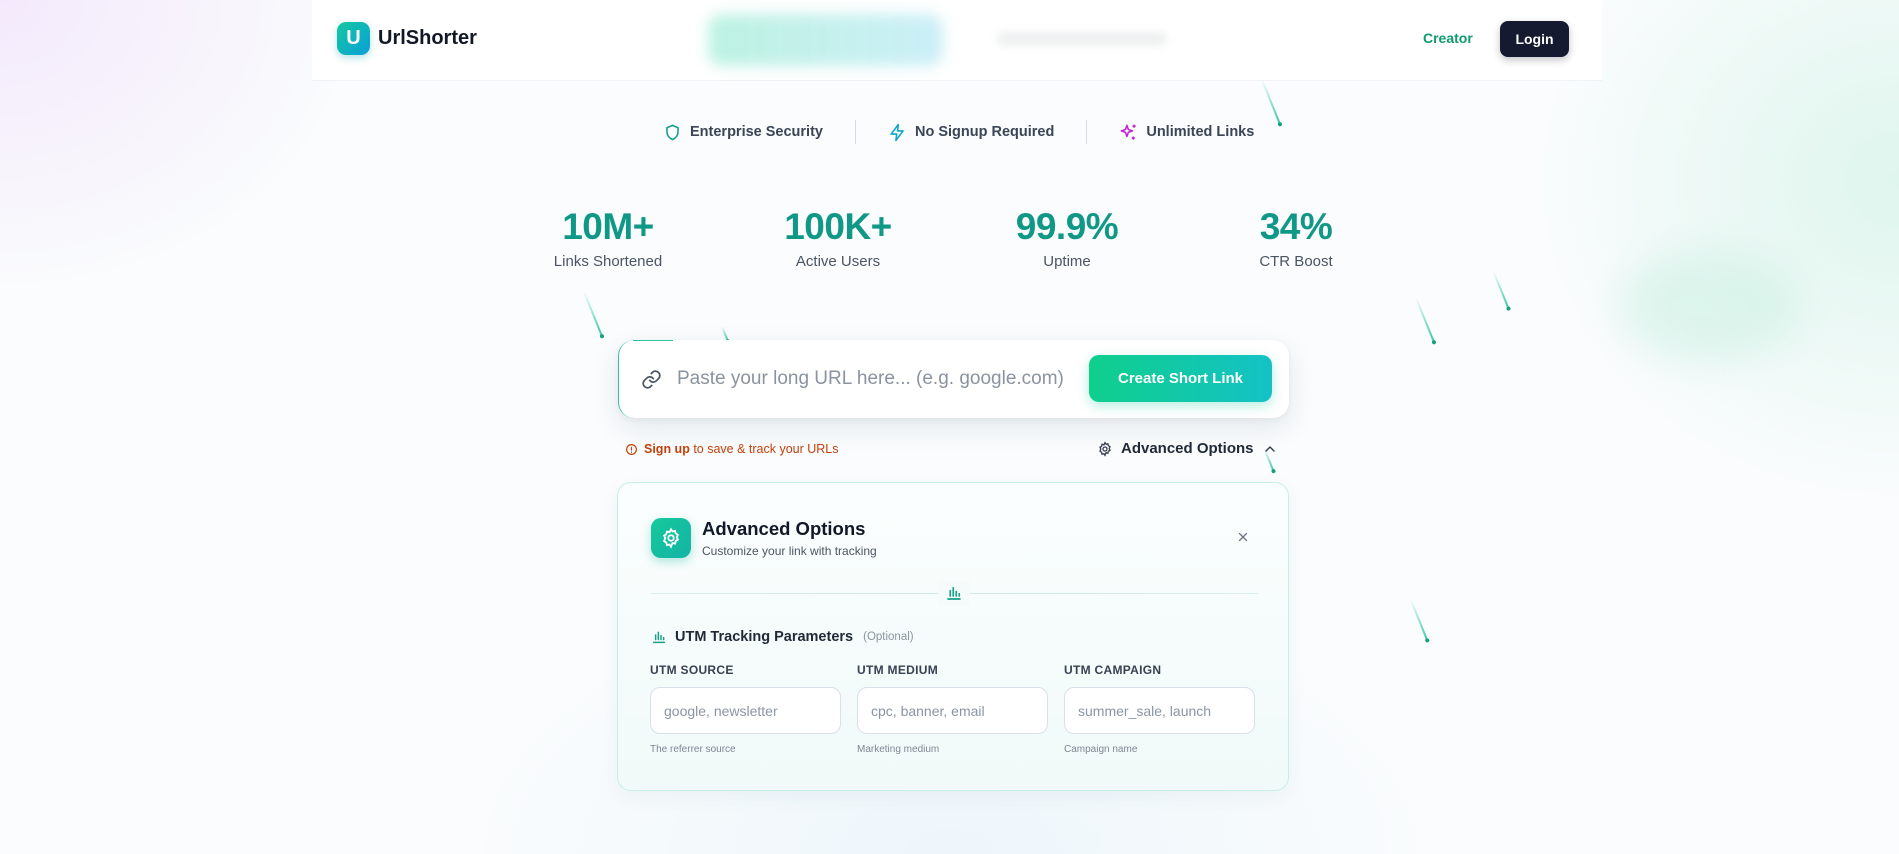  I want to click on stat-ctr-boost: 34% CTR Boost, so click(1296, 237).